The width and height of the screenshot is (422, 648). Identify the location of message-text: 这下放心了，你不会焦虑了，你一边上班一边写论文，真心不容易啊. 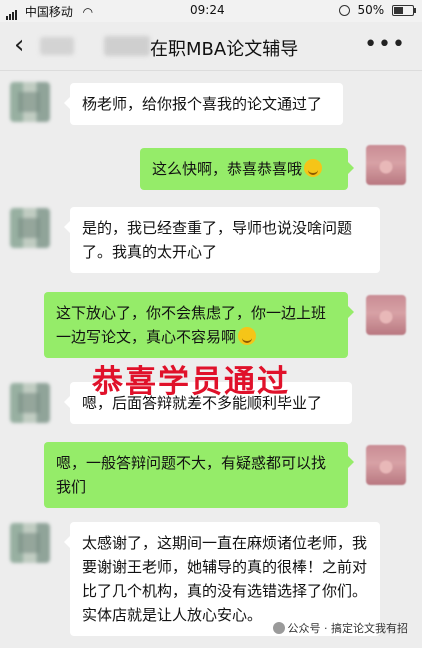
(191, 325).